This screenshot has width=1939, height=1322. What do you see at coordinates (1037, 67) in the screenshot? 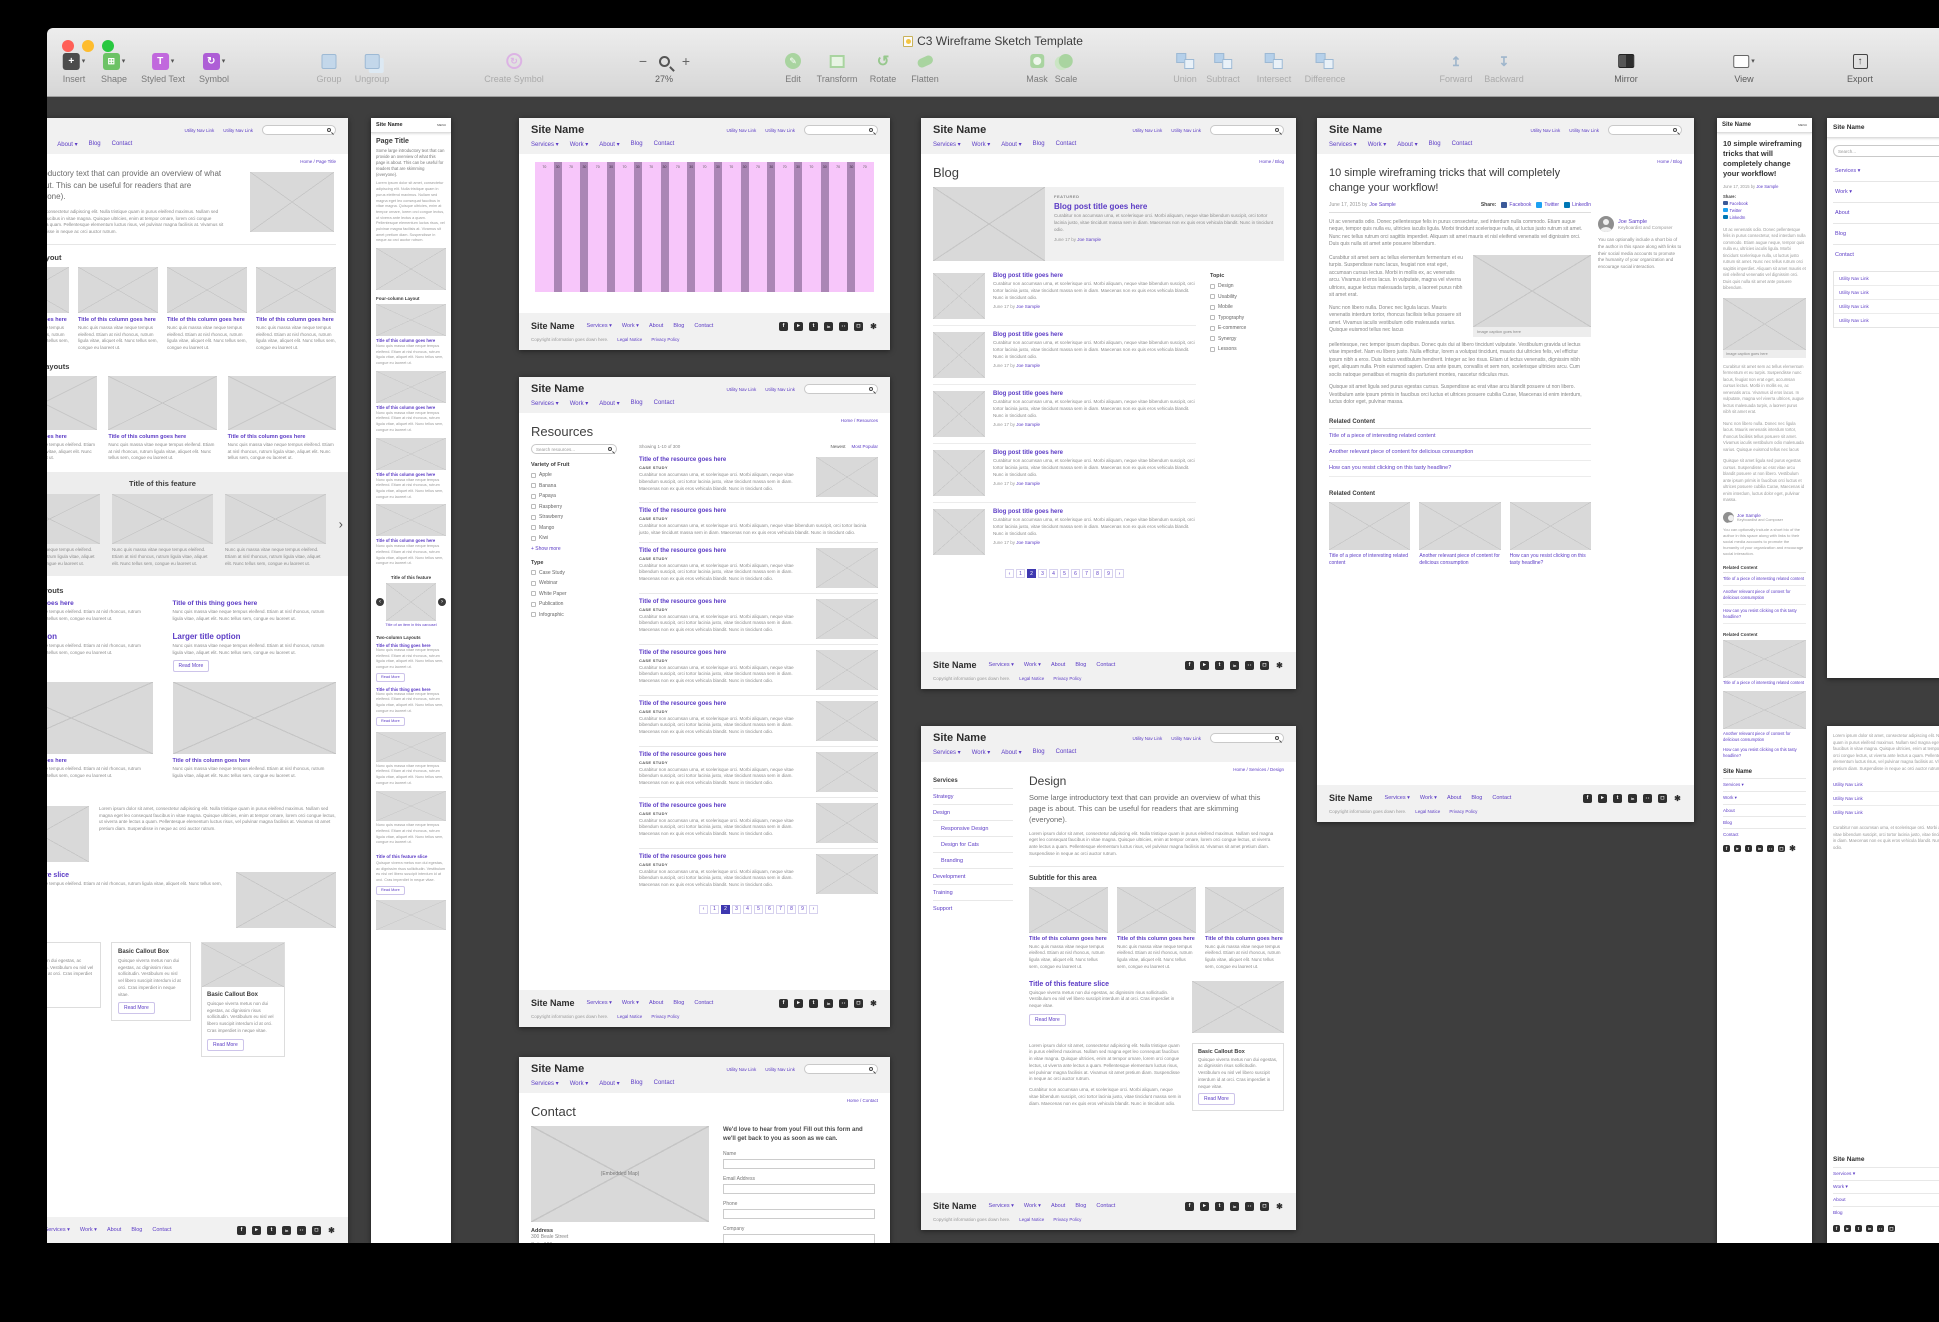
I see `mask-button: Mask` at bounding box center [1037, 67].